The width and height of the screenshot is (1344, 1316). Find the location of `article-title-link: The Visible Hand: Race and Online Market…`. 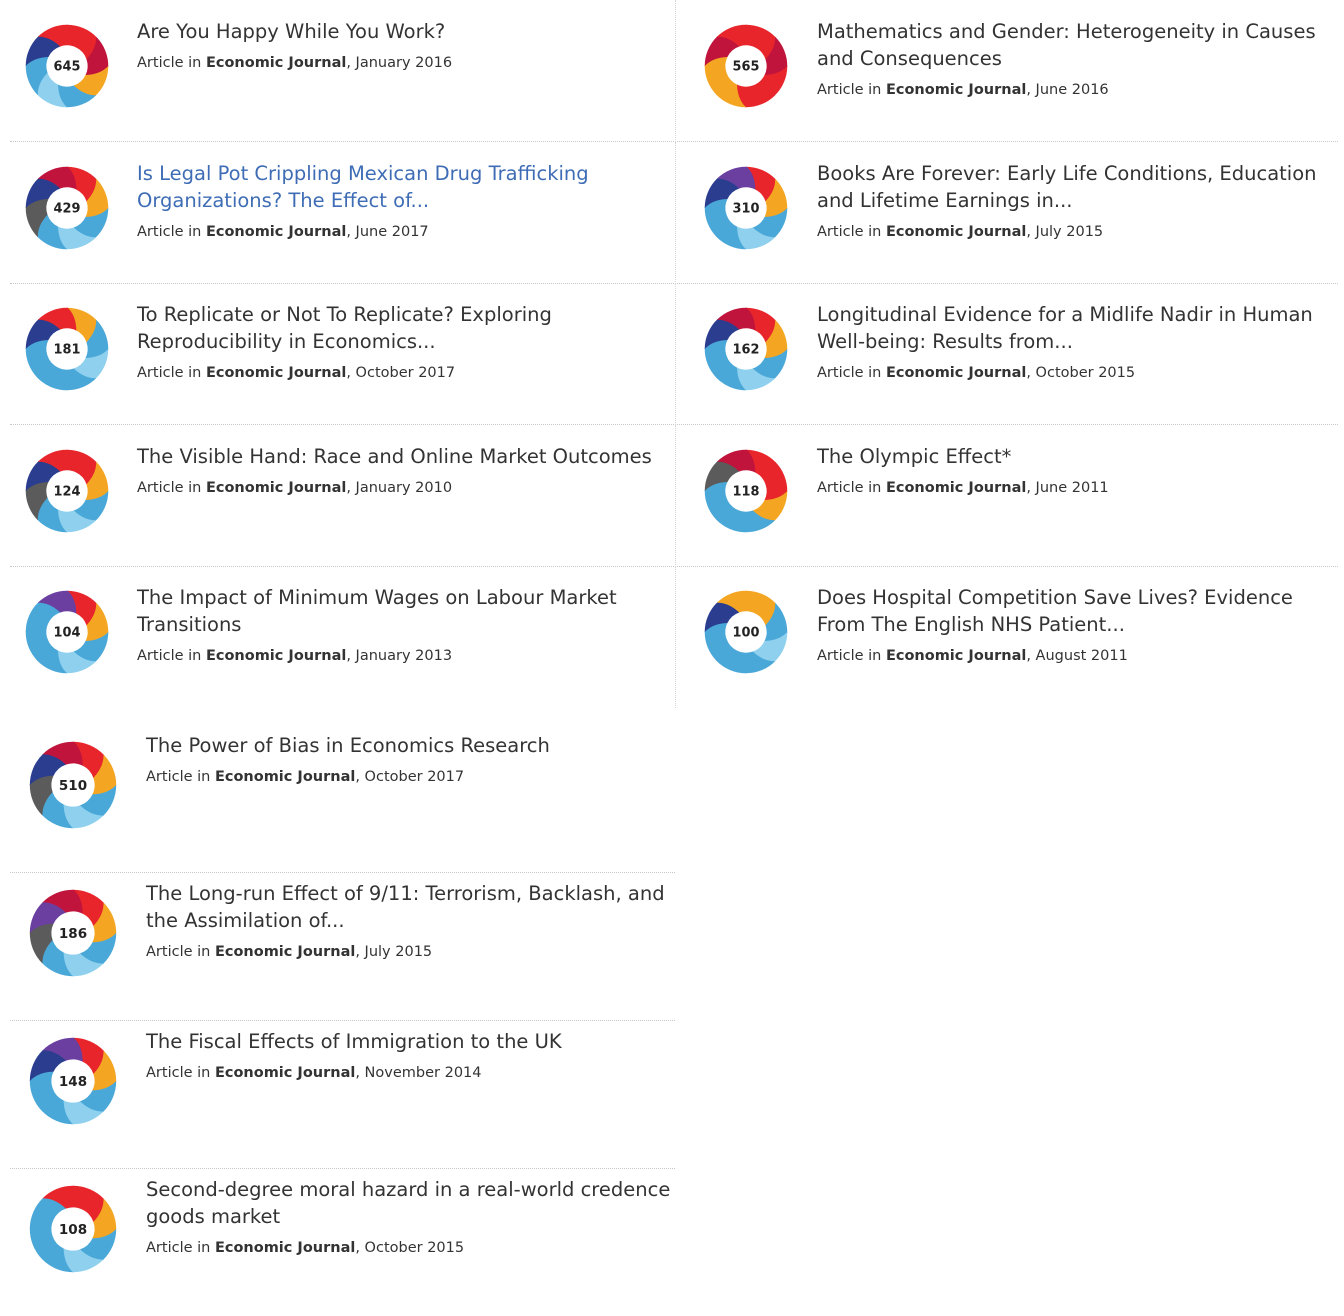

article-title-link: The Visible Hand: Race and Online Market… is located at coordinates (402, 456).